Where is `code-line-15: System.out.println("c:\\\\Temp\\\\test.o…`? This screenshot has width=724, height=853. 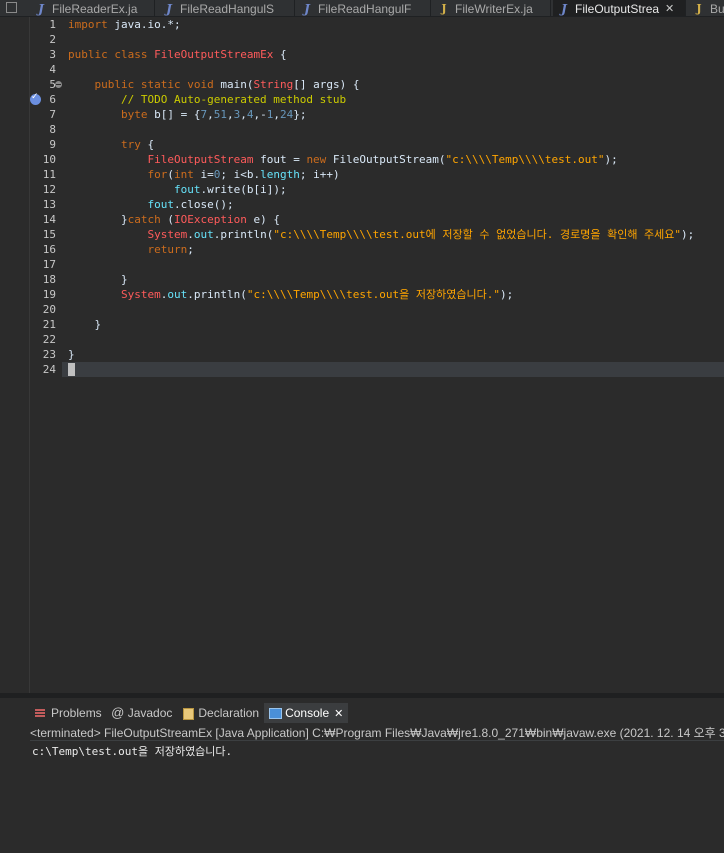
code-line-15: System.out.println("c:\\\\Temp\\\\test.o… is located at coordinates (421, 234).